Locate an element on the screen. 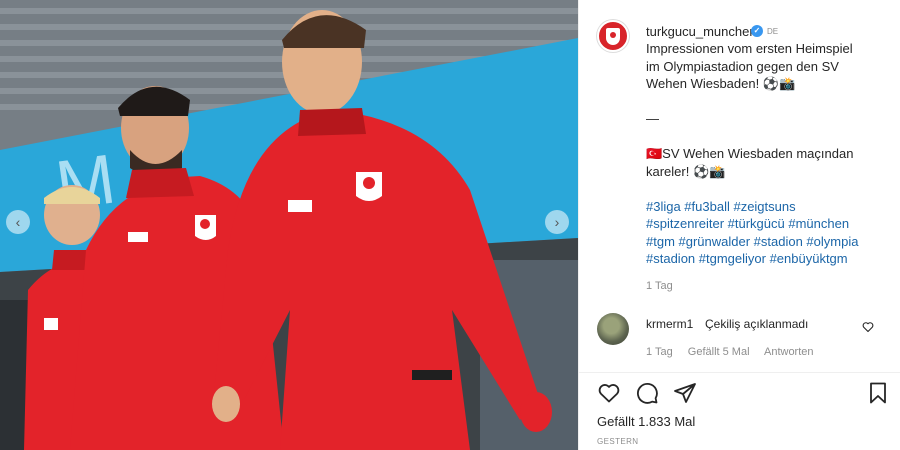 The image size is (900, 450). comment-like-button is located at coordinates (868, 326).